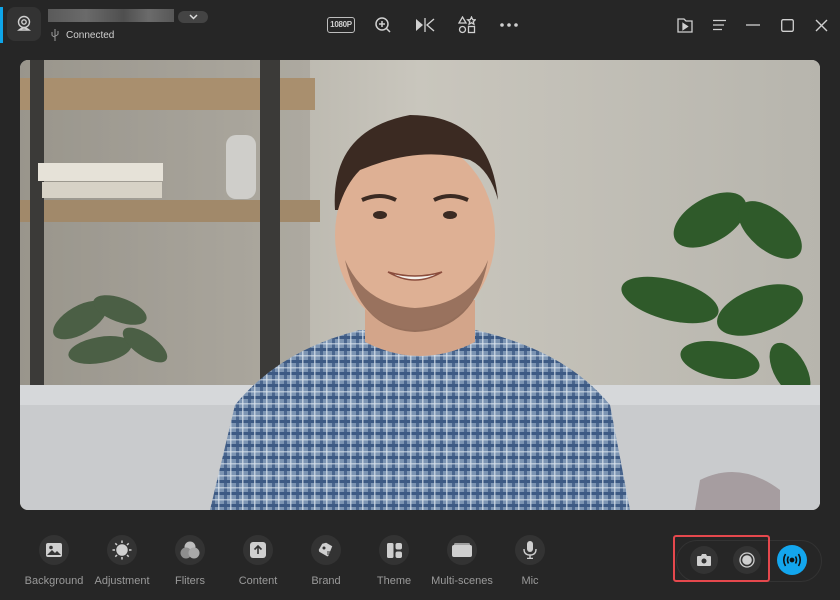  I want to click on shapes-icon, so click(467, 25).